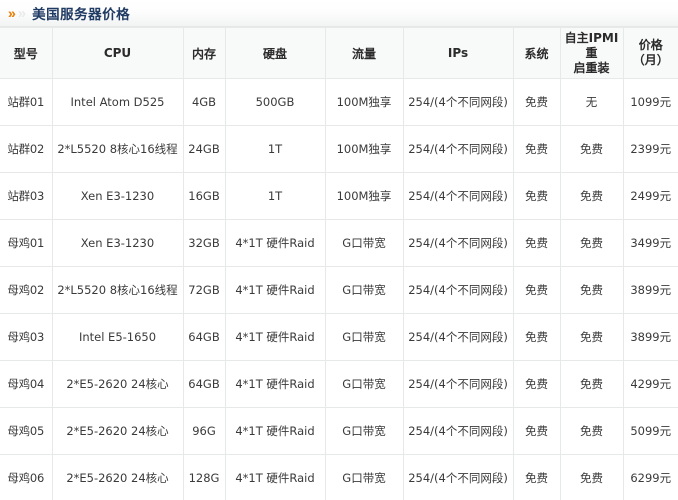 Image resolution: width=678 pixels, height=500 pixels. Describe the element at coordinates (204, 290) in the screenshot. I see `cell-memory: 72GB` at that location.